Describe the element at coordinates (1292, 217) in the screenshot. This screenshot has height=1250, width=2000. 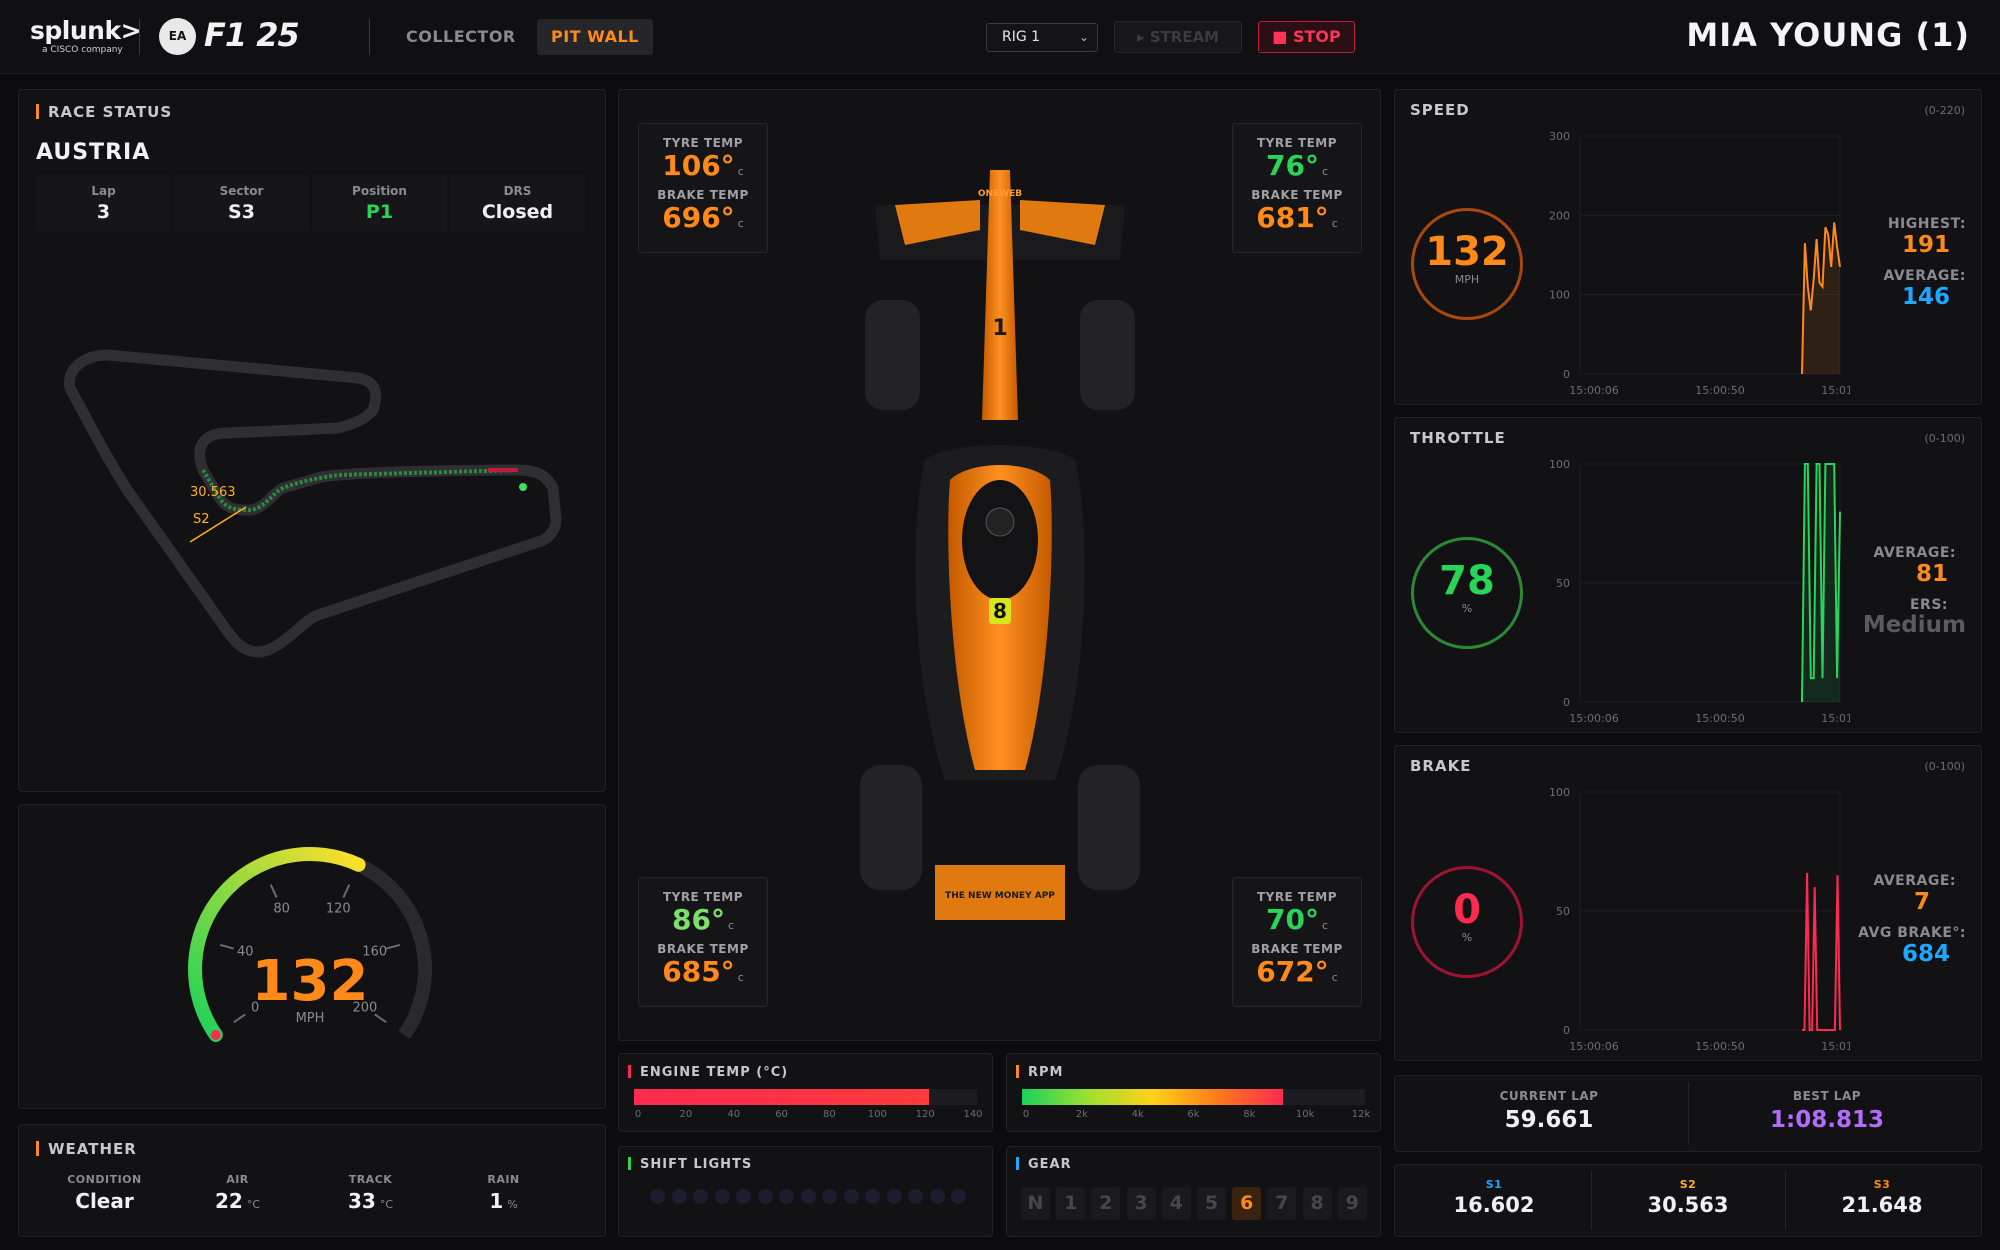
I see `brake-temp-value: 681°` at that location.